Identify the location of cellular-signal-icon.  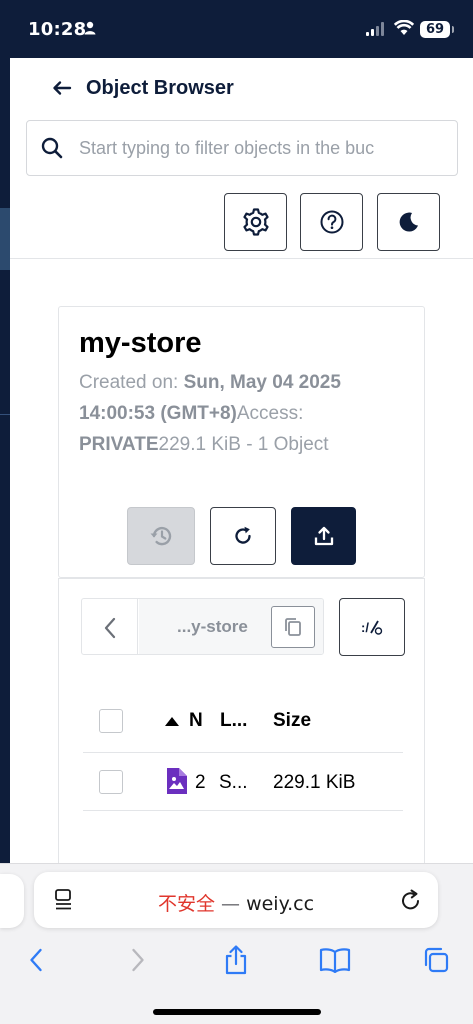
(375, 29).